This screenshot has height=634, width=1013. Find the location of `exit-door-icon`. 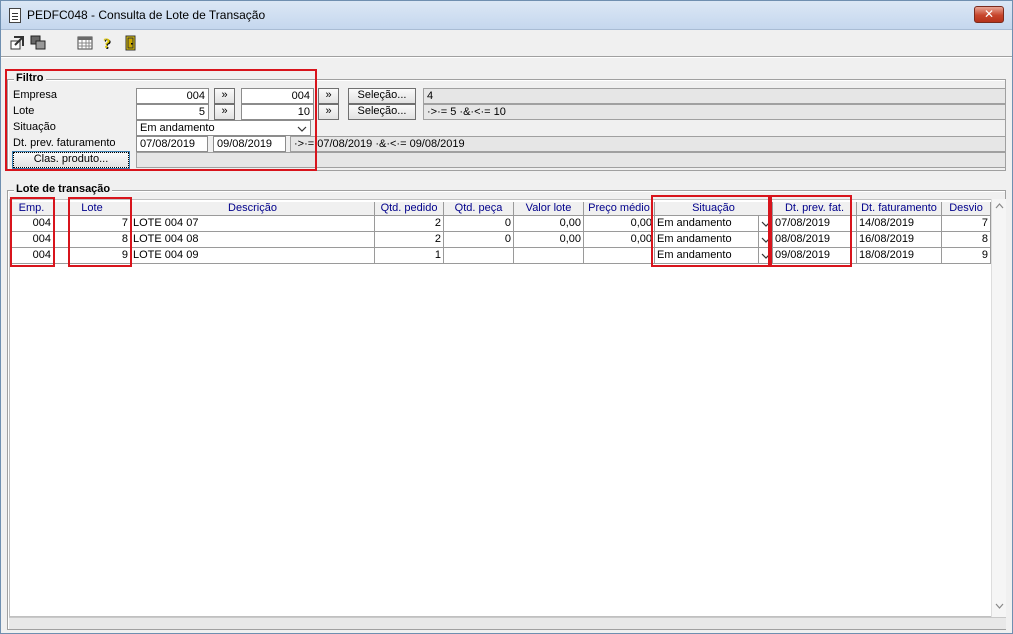

exit-door-icon is located at coordinates (131, 43).